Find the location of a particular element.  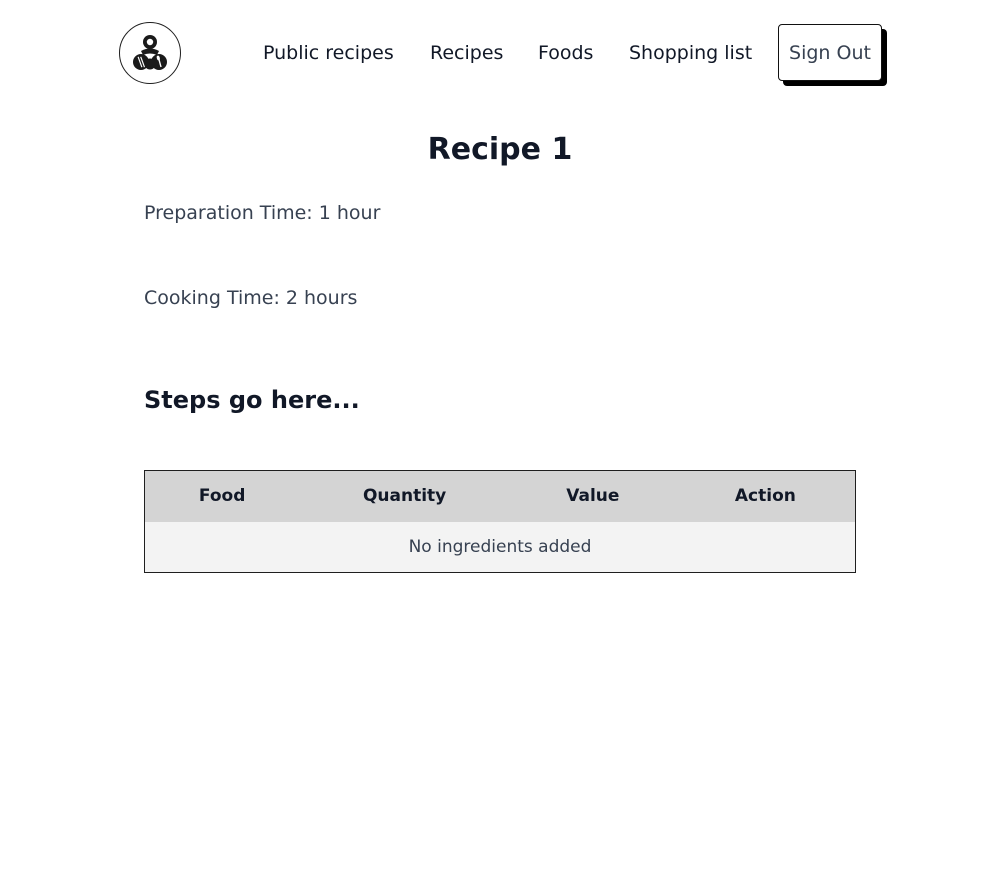

column-header-action: Action is located at coordinates (765, 496).